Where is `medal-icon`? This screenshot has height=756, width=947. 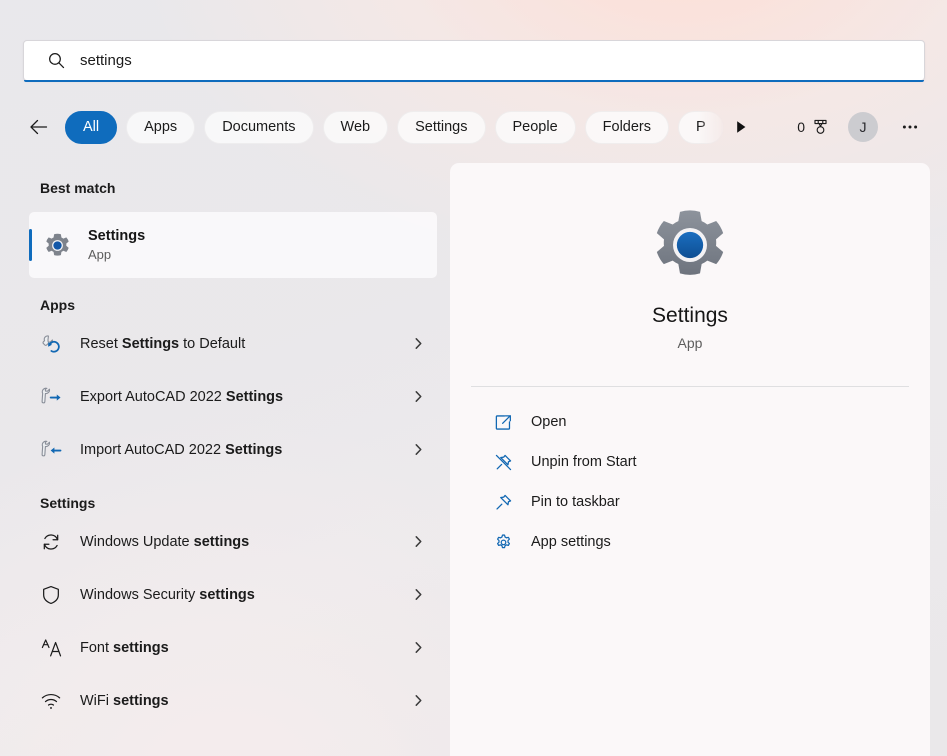
medal-icon is located at coordinates (820, 126).